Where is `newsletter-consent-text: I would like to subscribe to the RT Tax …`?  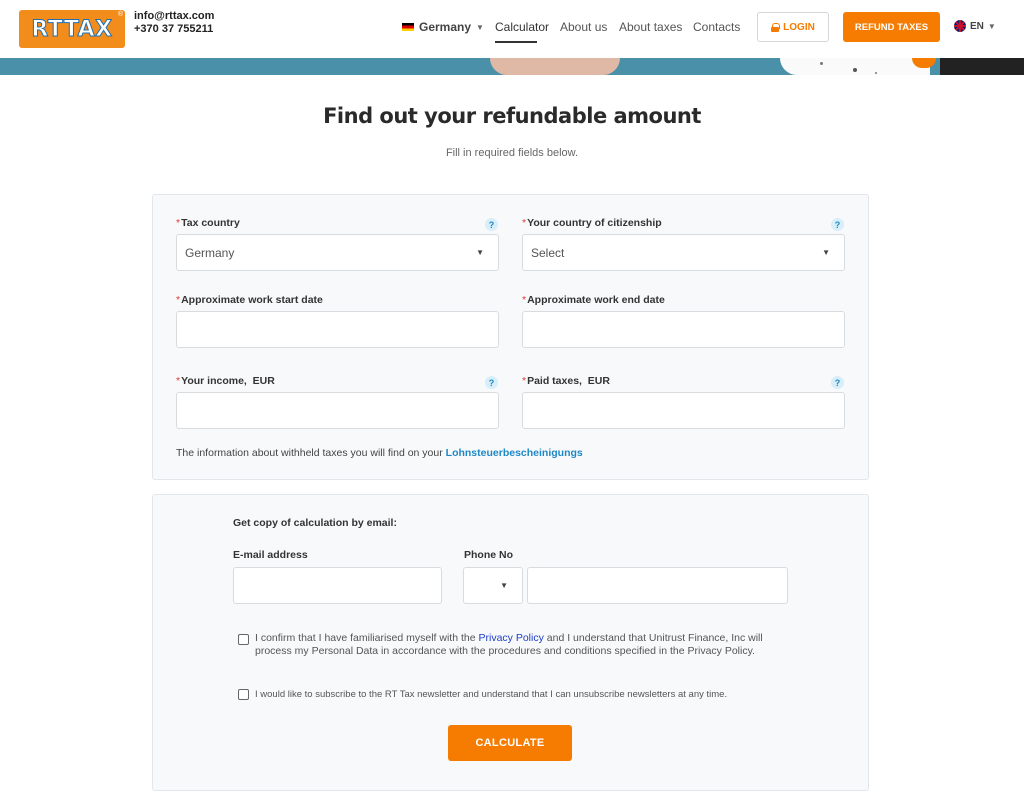
newsletter-consent-text: I would like to subscribe to the RT Tax … is located at coordinates (491, 694).